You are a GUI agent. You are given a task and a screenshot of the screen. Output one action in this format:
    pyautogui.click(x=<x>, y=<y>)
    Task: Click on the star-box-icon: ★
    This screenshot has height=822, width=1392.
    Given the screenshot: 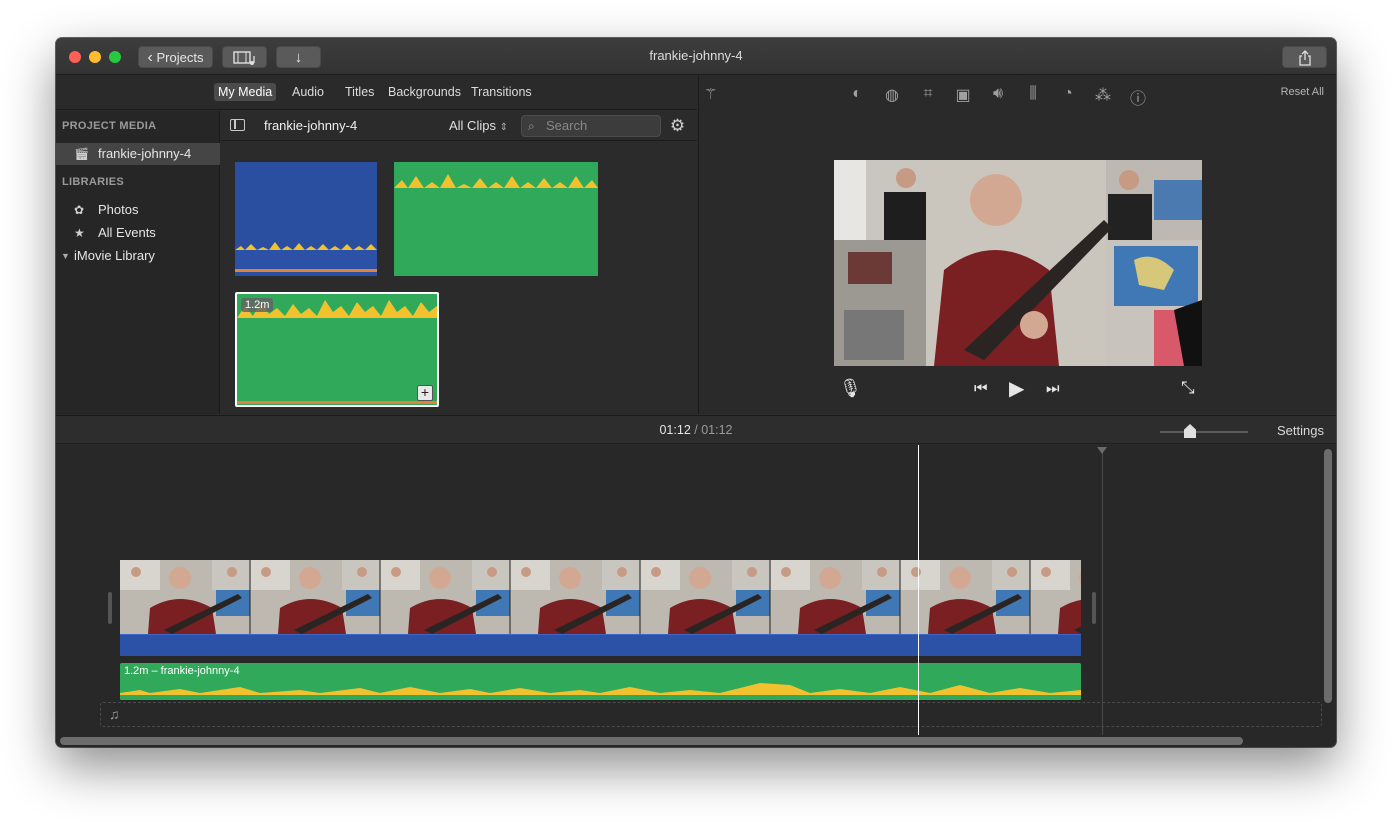 What is the action you would take?
    pyautogui.click(x=79, y=233)
    